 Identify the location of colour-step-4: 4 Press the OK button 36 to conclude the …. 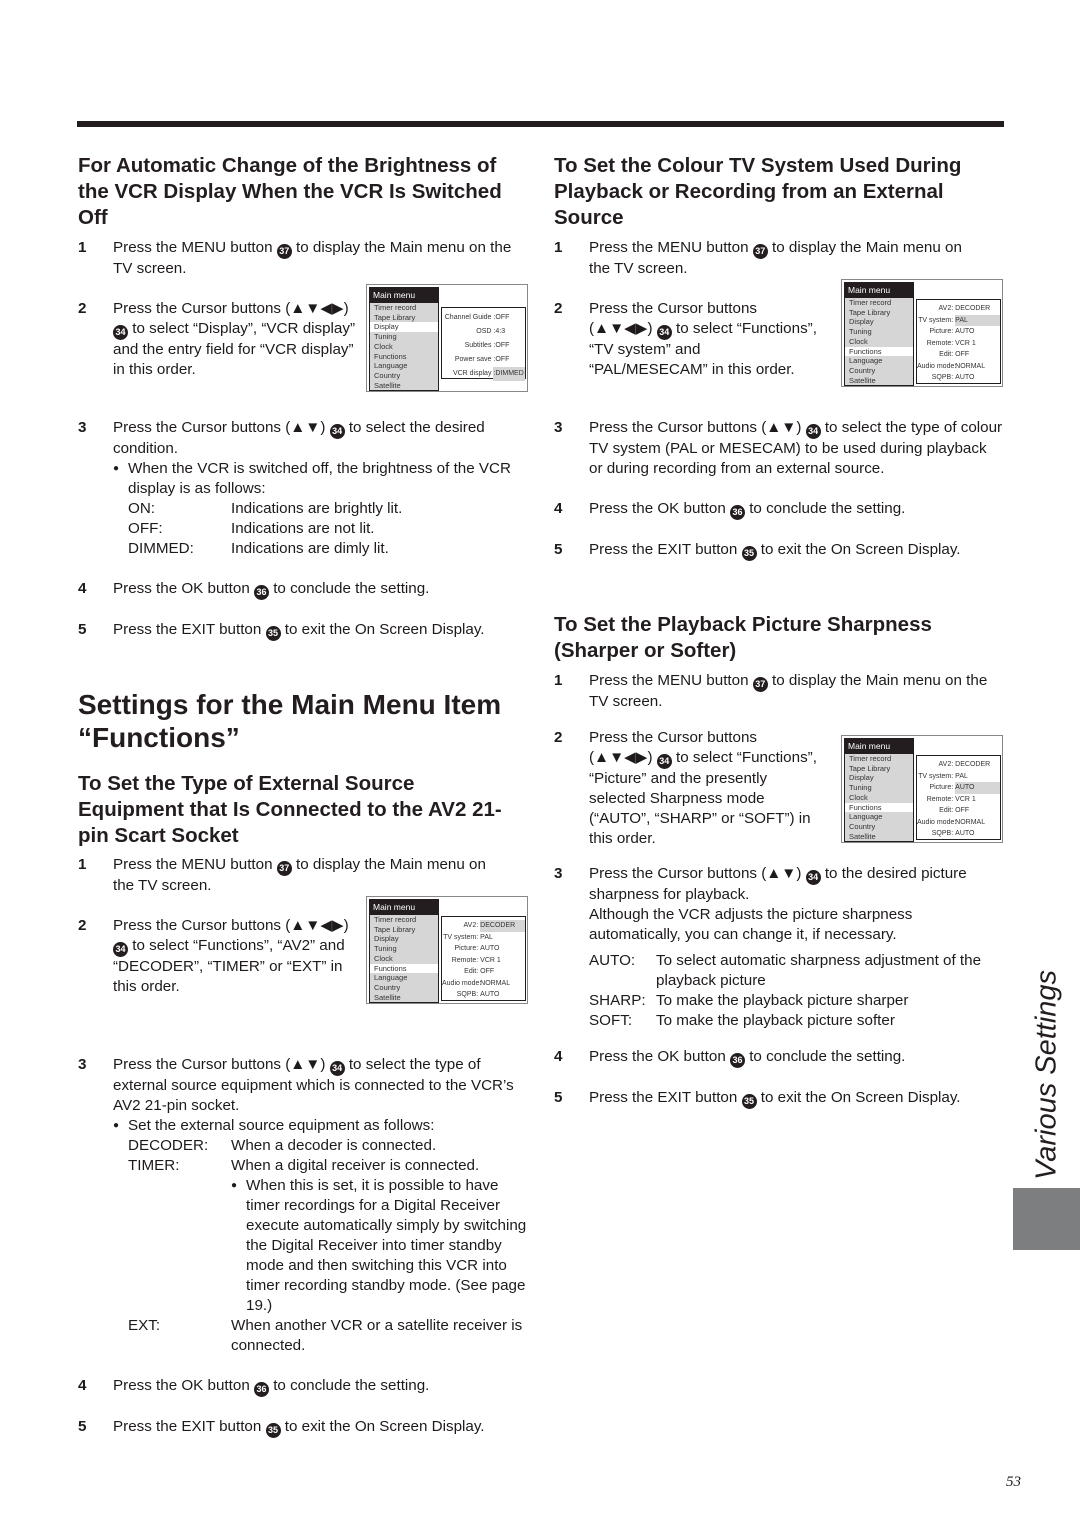
(779, 509).